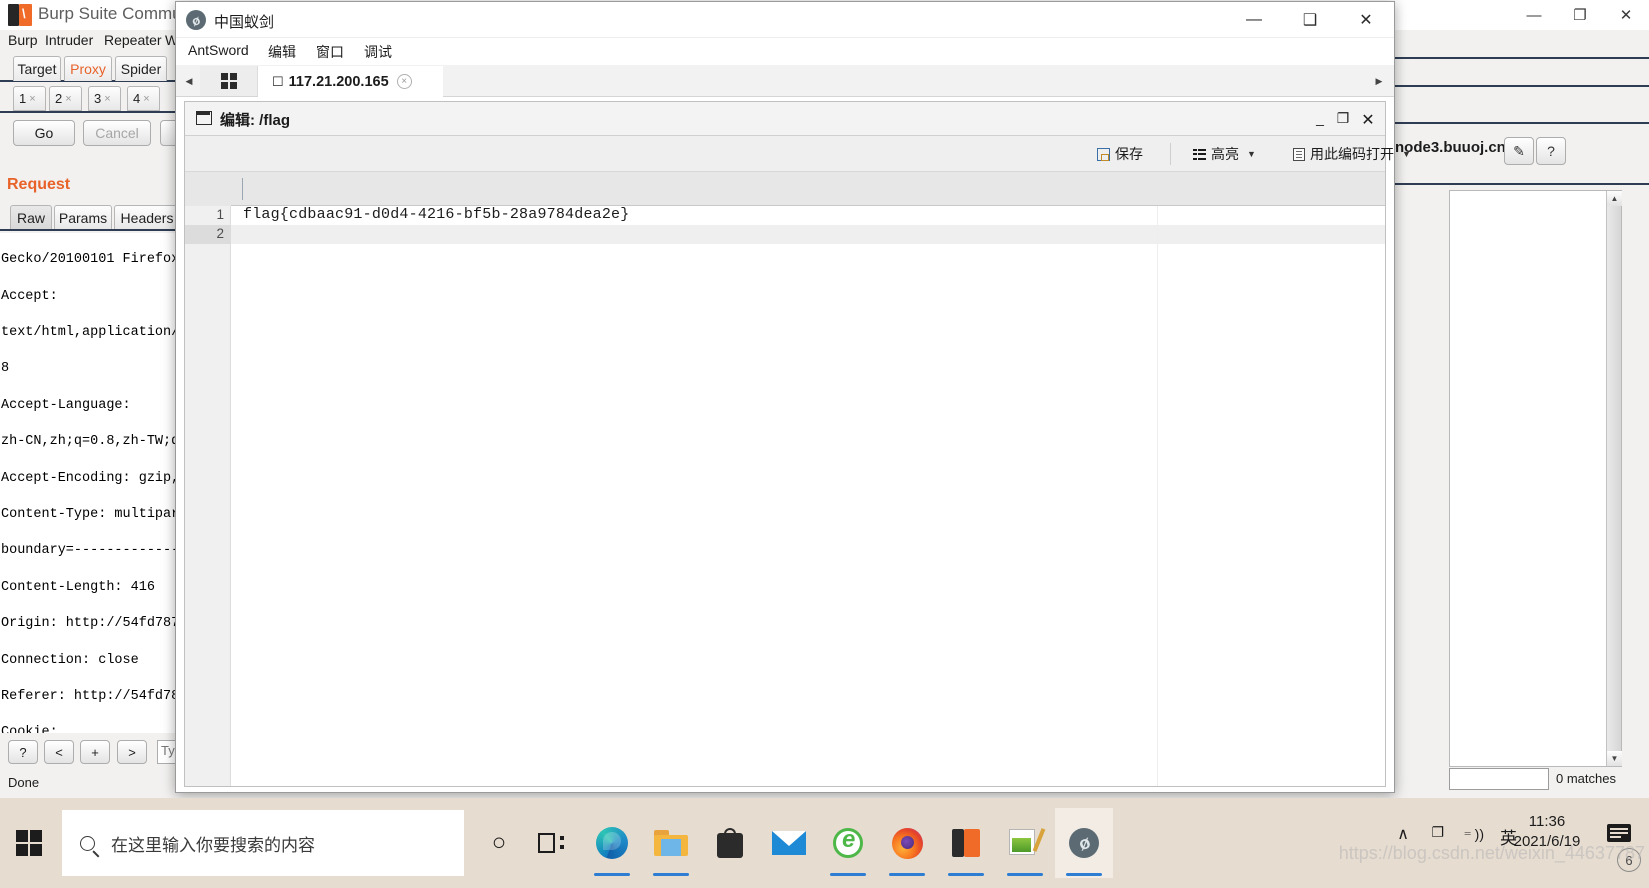  What do you see at coordinates (1379, 81) in the screenshot?
I see `tab-scroll-right-icon: ▶` at bounding box center [1379, 81].